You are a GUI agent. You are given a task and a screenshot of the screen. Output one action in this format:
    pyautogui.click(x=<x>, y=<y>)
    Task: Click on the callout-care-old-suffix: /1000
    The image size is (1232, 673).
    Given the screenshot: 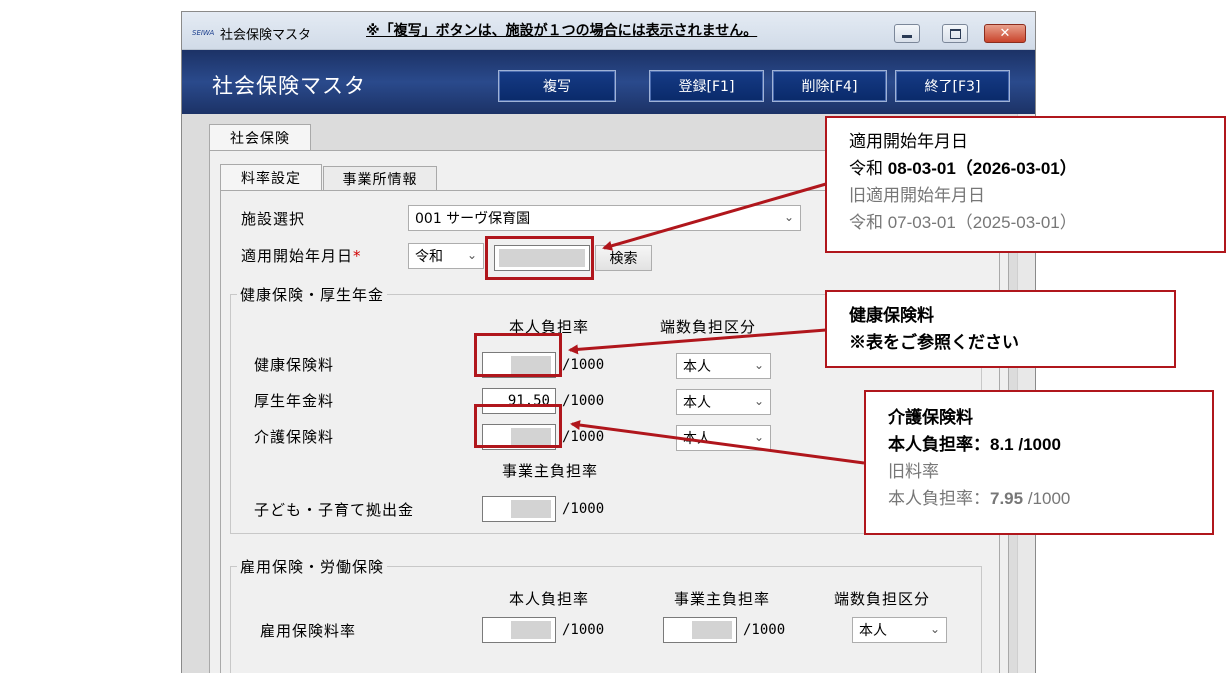 What is the action you would take?
    pyautogui.click(x=1047, y=498)
    